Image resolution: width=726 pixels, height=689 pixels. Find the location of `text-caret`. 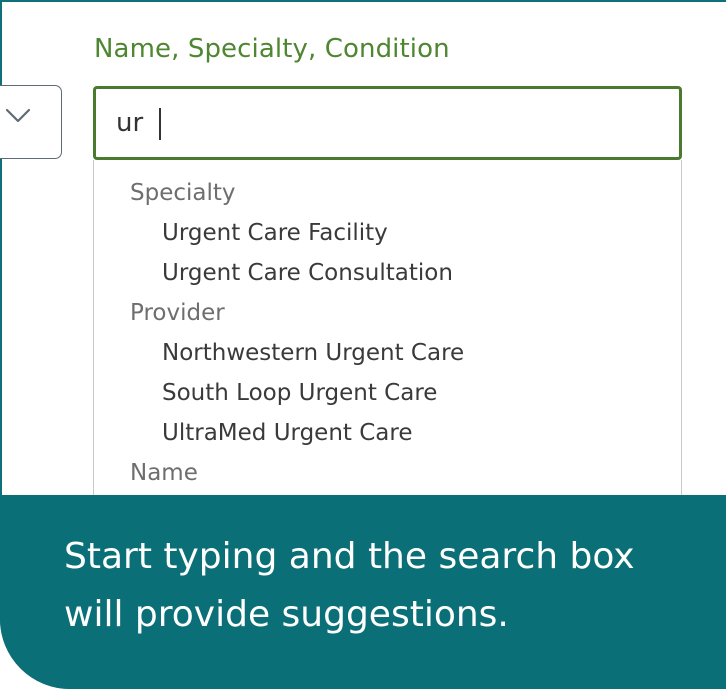

text-caret is located at coordinates (160, 124).